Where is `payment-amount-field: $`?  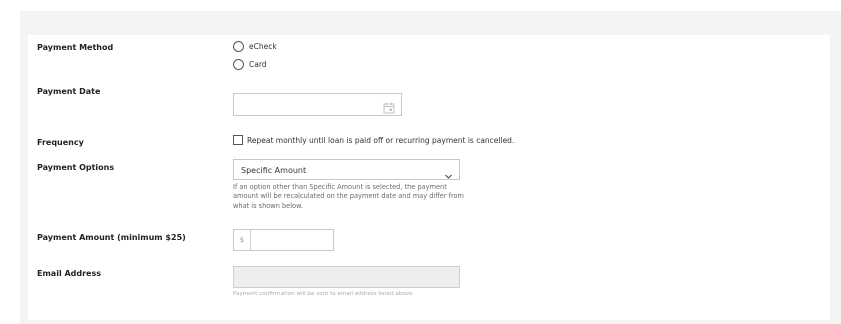
payment-amount-field: $ is located at coordinates (283, 240).